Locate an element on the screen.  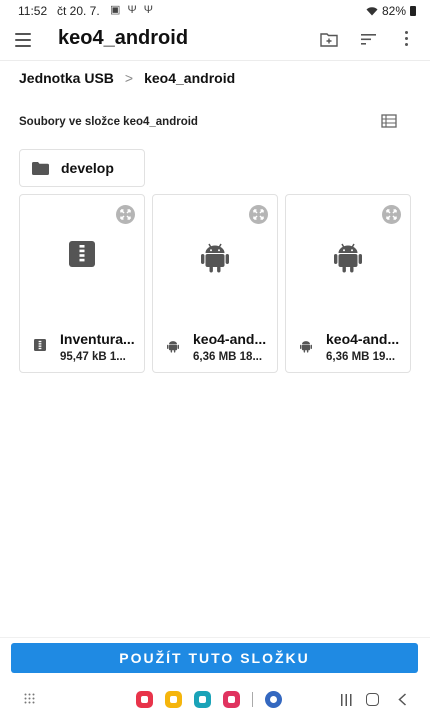
app-bar: keo4_android is located at coordinates (215, 41).